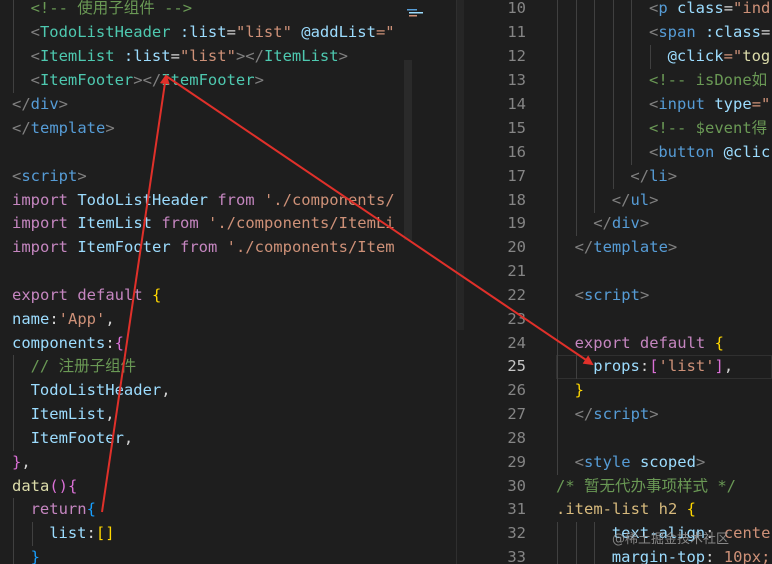  Describe the element at coordinates (58, 509) in the screenshot. I see `code-token: return` at that location.